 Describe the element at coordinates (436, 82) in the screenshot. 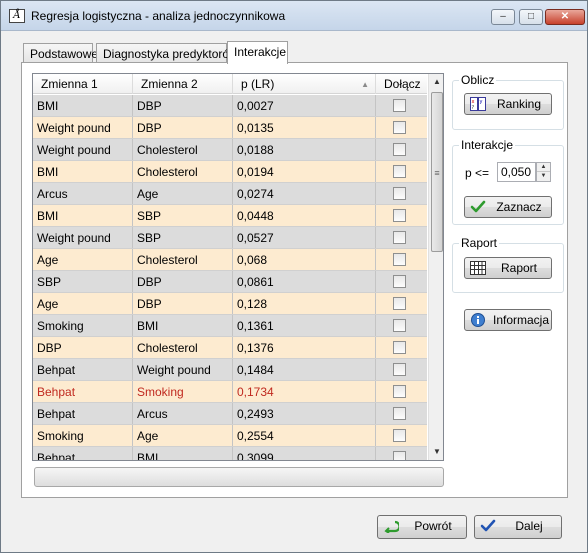

I see `scroll-up-icon: ▲` at that location.